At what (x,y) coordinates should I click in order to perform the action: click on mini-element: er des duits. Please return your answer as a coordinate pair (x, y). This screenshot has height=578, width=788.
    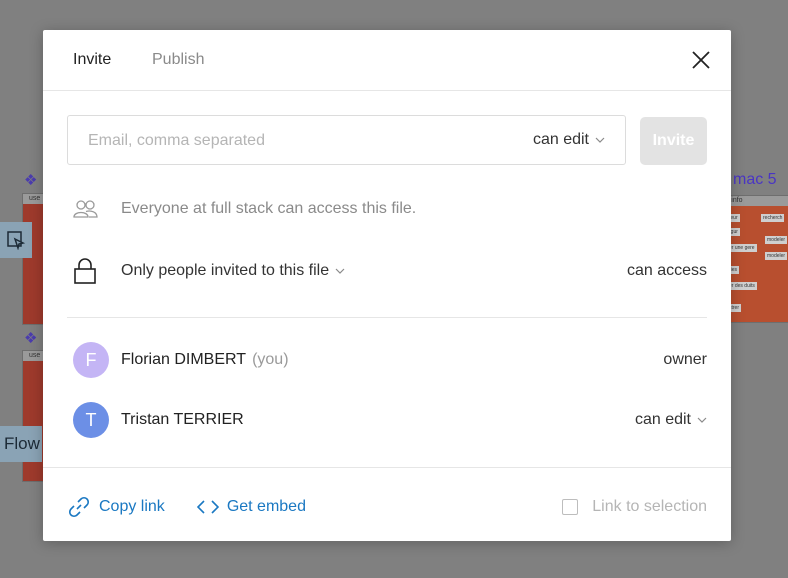
    Looking at the image, I should click on (742, 286).